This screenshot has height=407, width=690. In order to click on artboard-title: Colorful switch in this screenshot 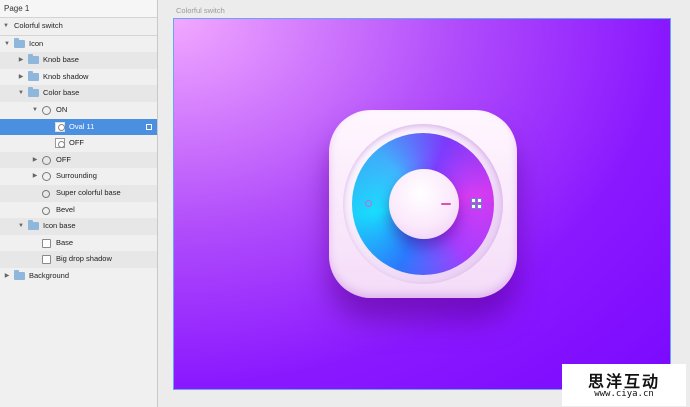, I will do `click(200, 10)`.